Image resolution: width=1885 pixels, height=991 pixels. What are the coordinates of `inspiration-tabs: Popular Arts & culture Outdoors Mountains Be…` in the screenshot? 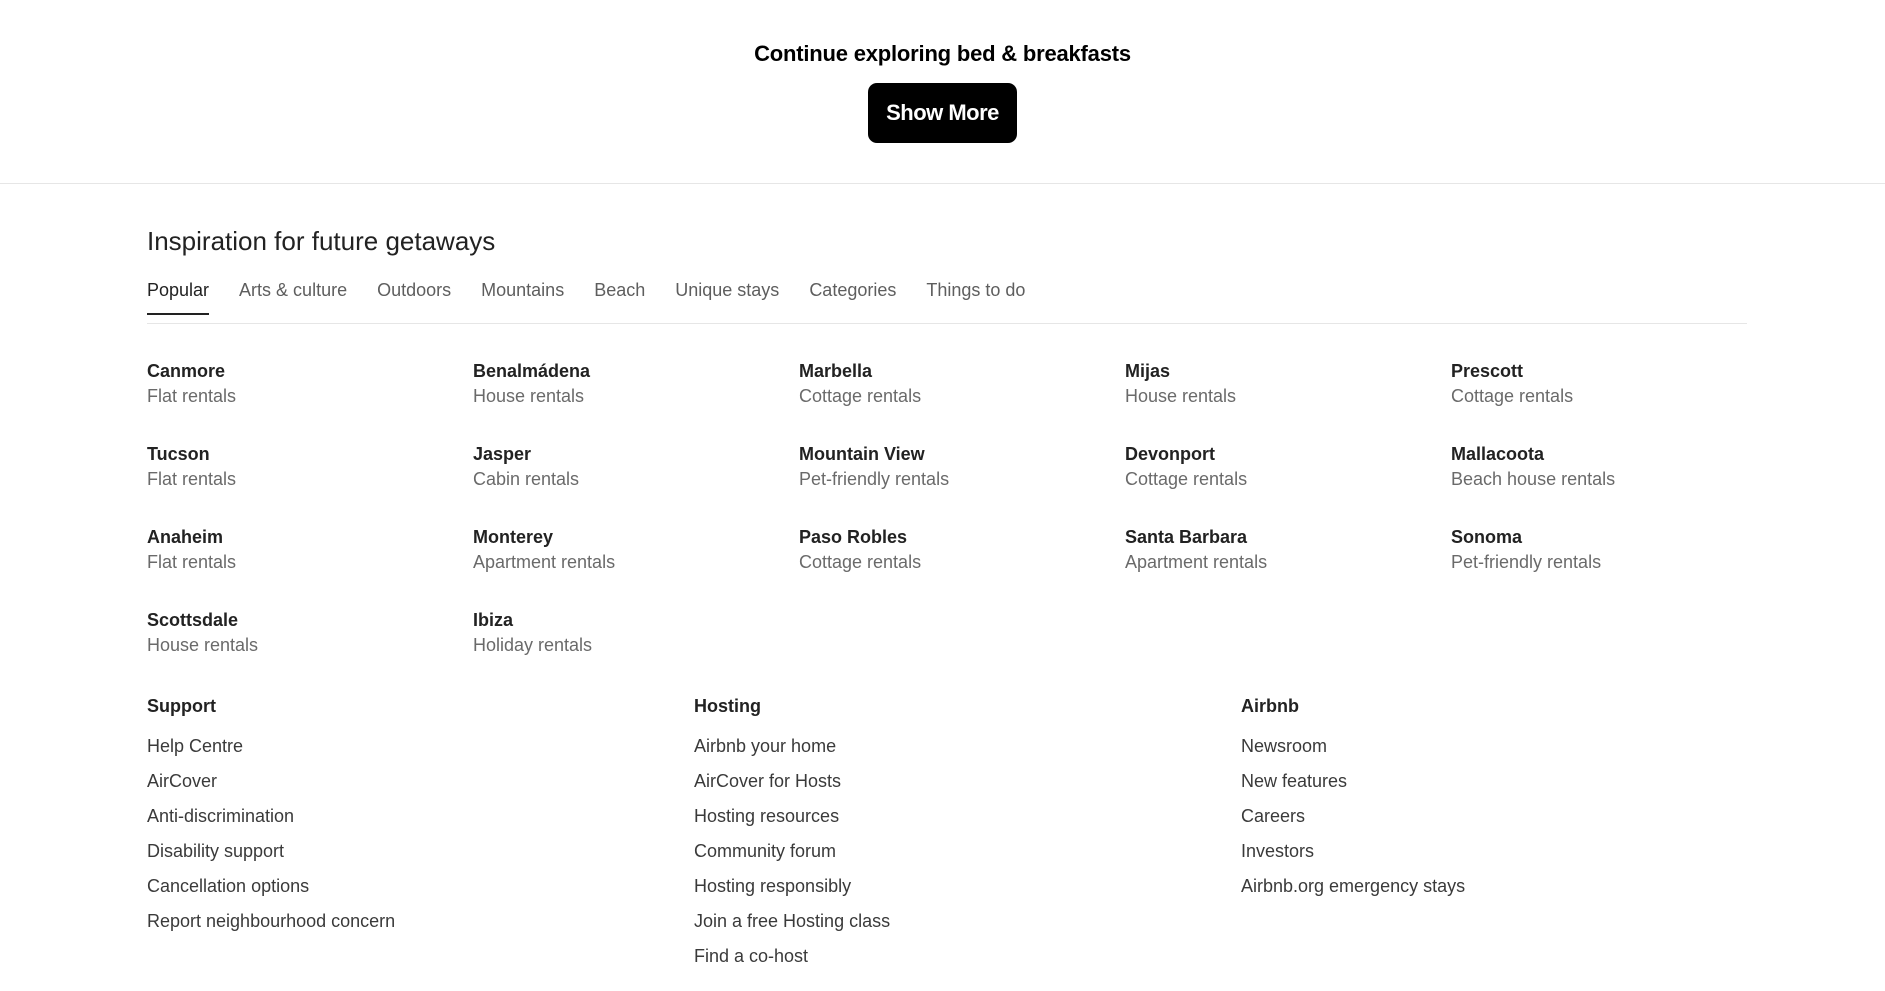 It's located at (947, 300).